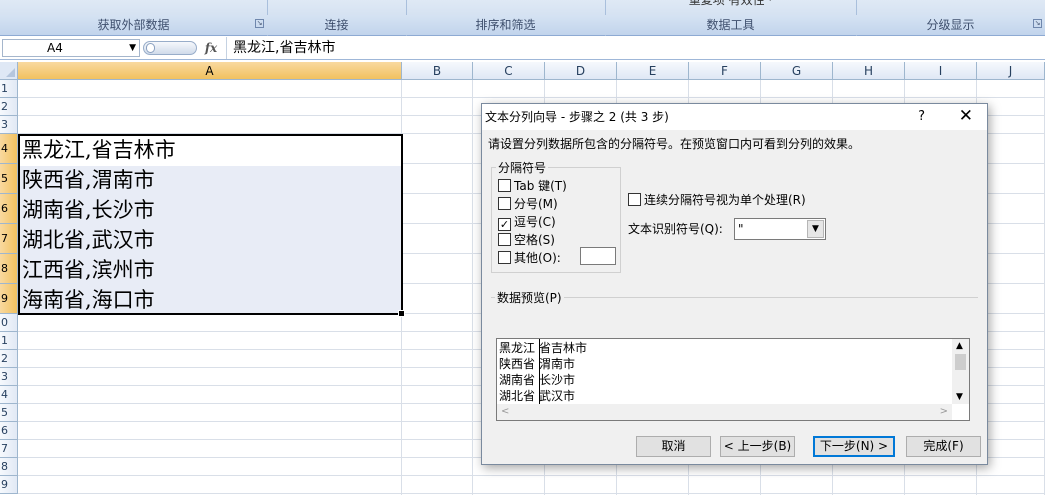 This screenshot has width=1045, height=495. Describe the element at coordinates (509, 71) in the screenshot. I see `column-header-c: C` at that location.